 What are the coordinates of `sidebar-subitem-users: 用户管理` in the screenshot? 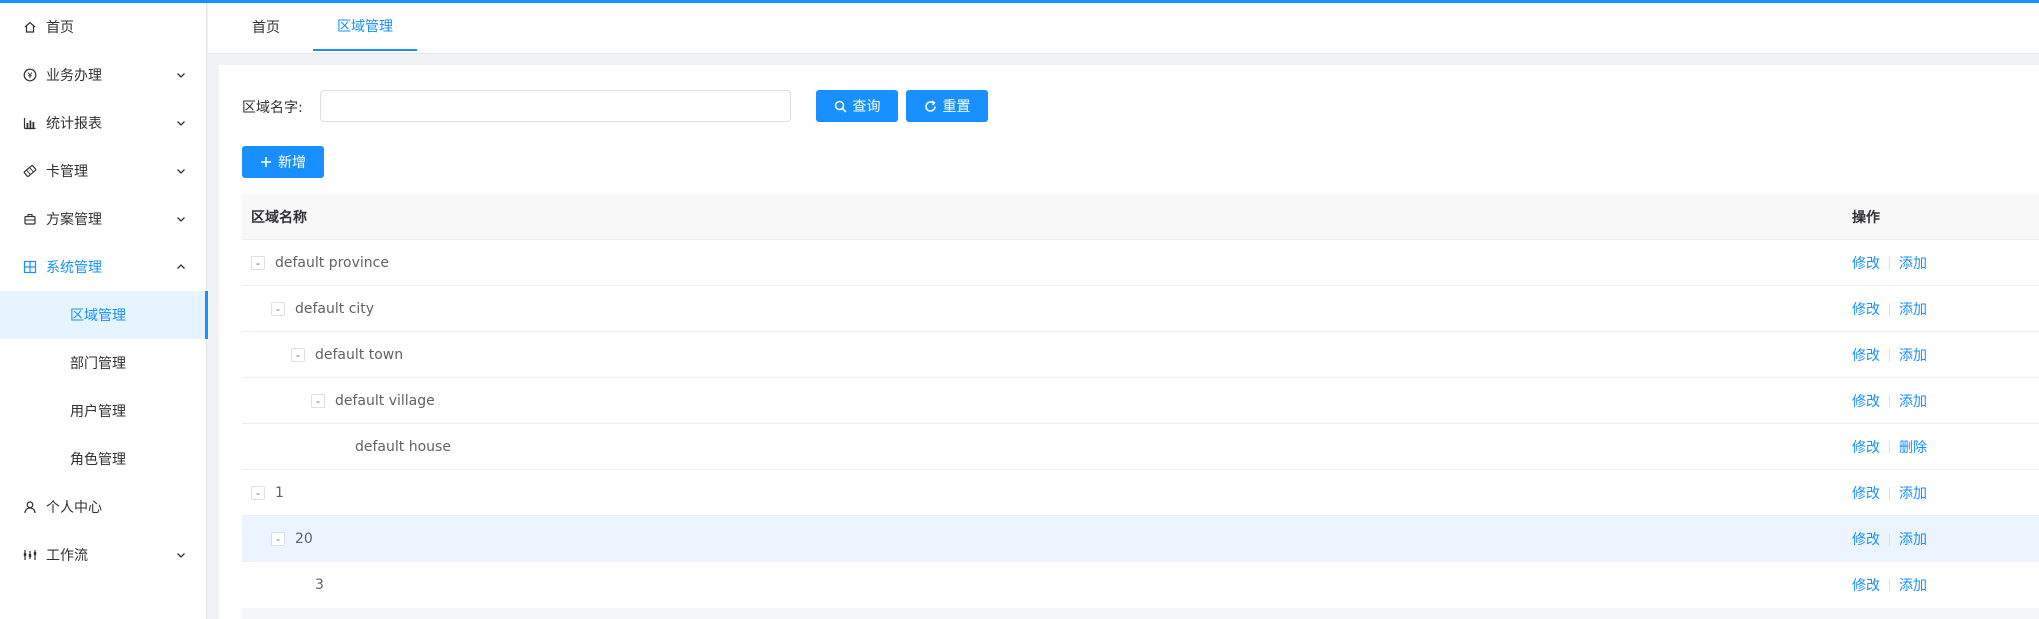 It's located at (103, 411).